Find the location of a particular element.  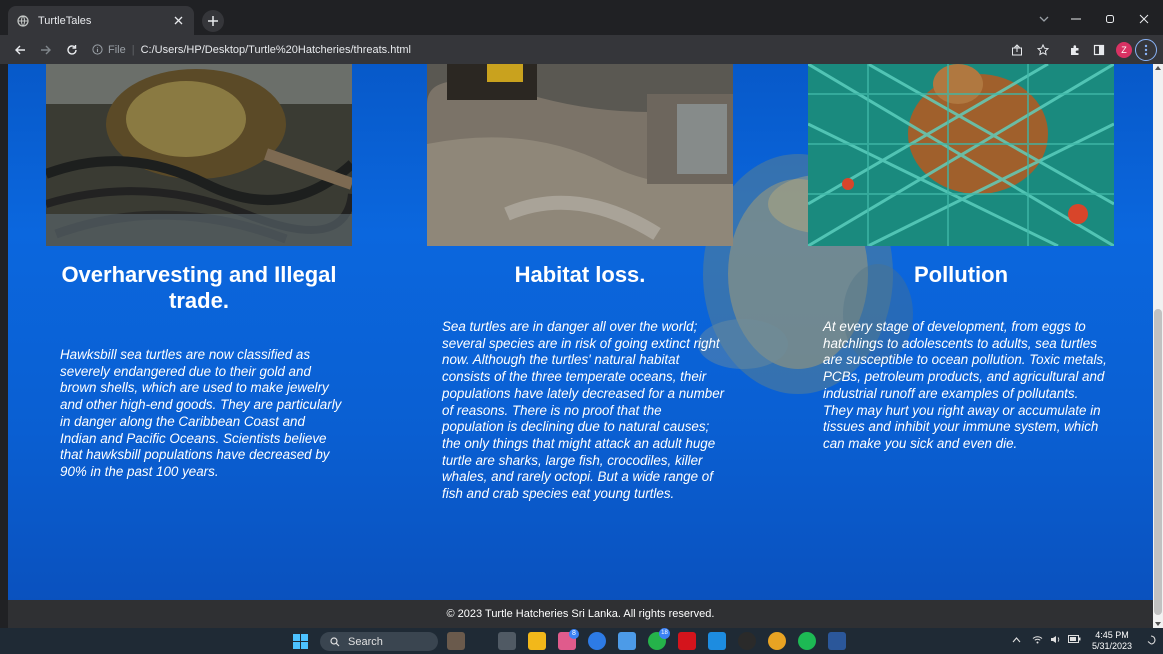

chevron-up-icon is located at coordinates (1016, 640).